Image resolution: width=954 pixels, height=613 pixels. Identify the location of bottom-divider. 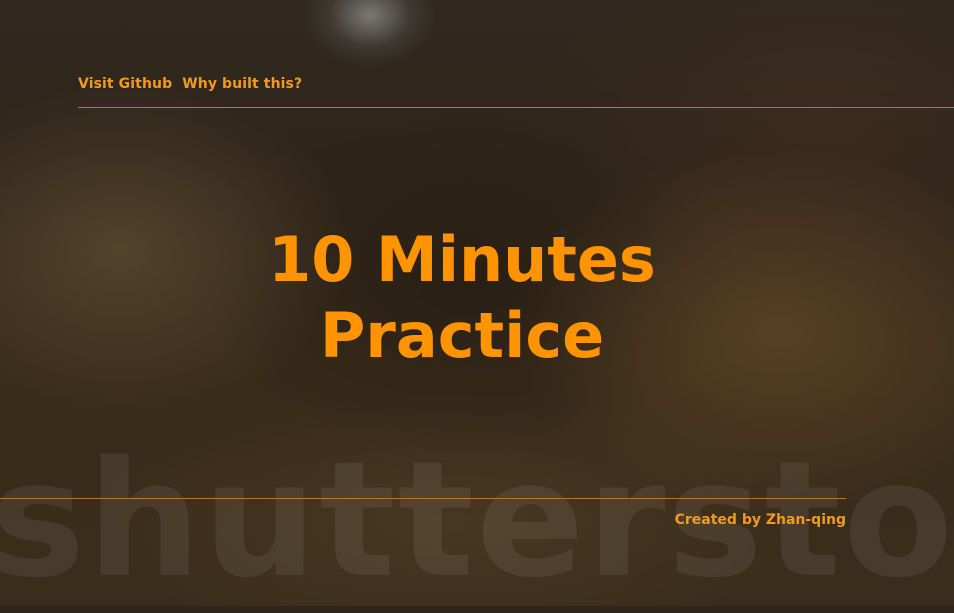
(423, 498).